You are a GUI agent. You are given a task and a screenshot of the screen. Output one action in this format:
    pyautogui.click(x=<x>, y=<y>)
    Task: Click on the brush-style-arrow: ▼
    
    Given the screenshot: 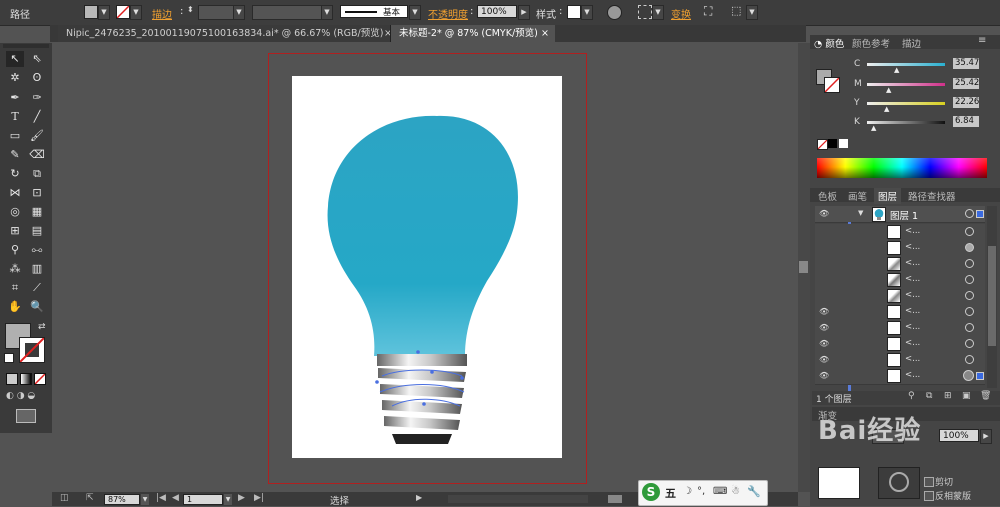 What is the action you would take?
    pyautogui.click(x=415, y=12)
    